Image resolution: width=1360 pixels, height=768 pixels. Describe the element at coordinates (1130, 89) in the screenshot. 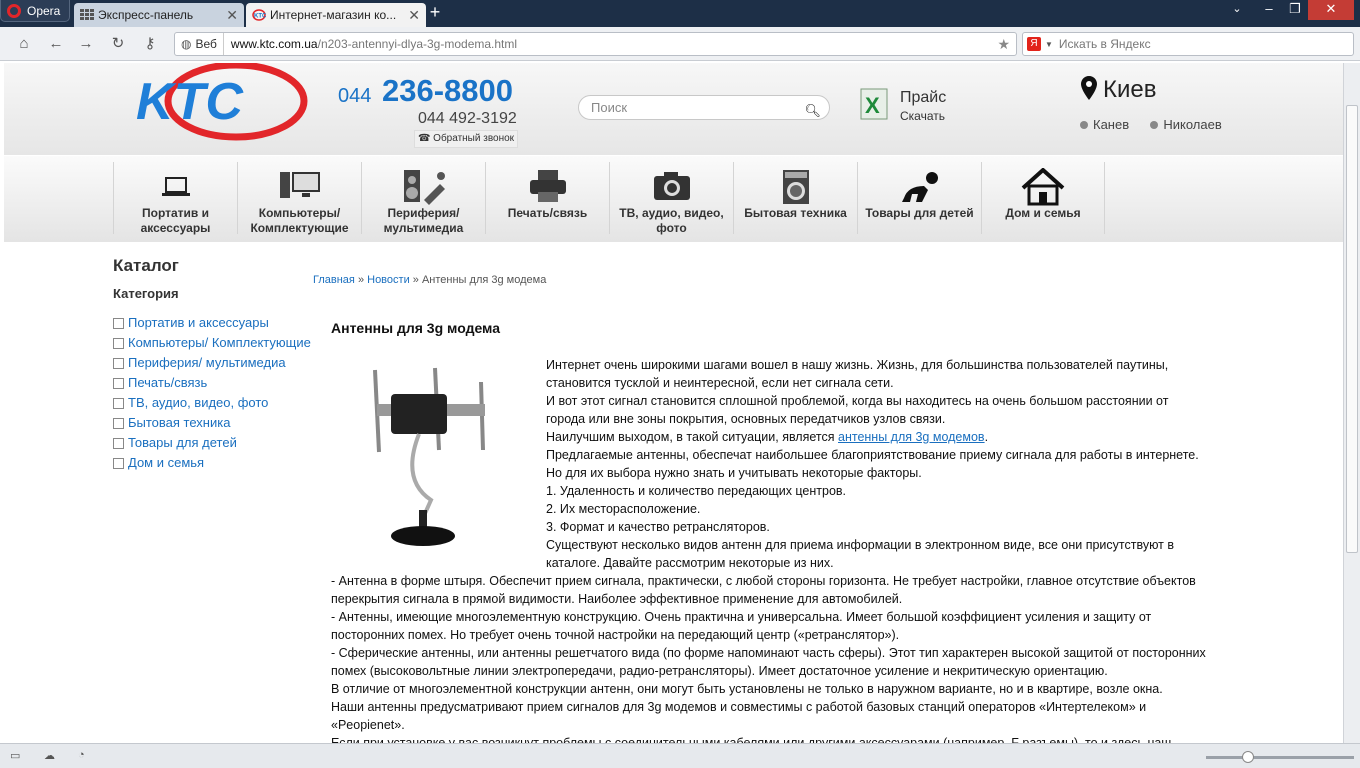

I see `city-current: Киев` at that location.